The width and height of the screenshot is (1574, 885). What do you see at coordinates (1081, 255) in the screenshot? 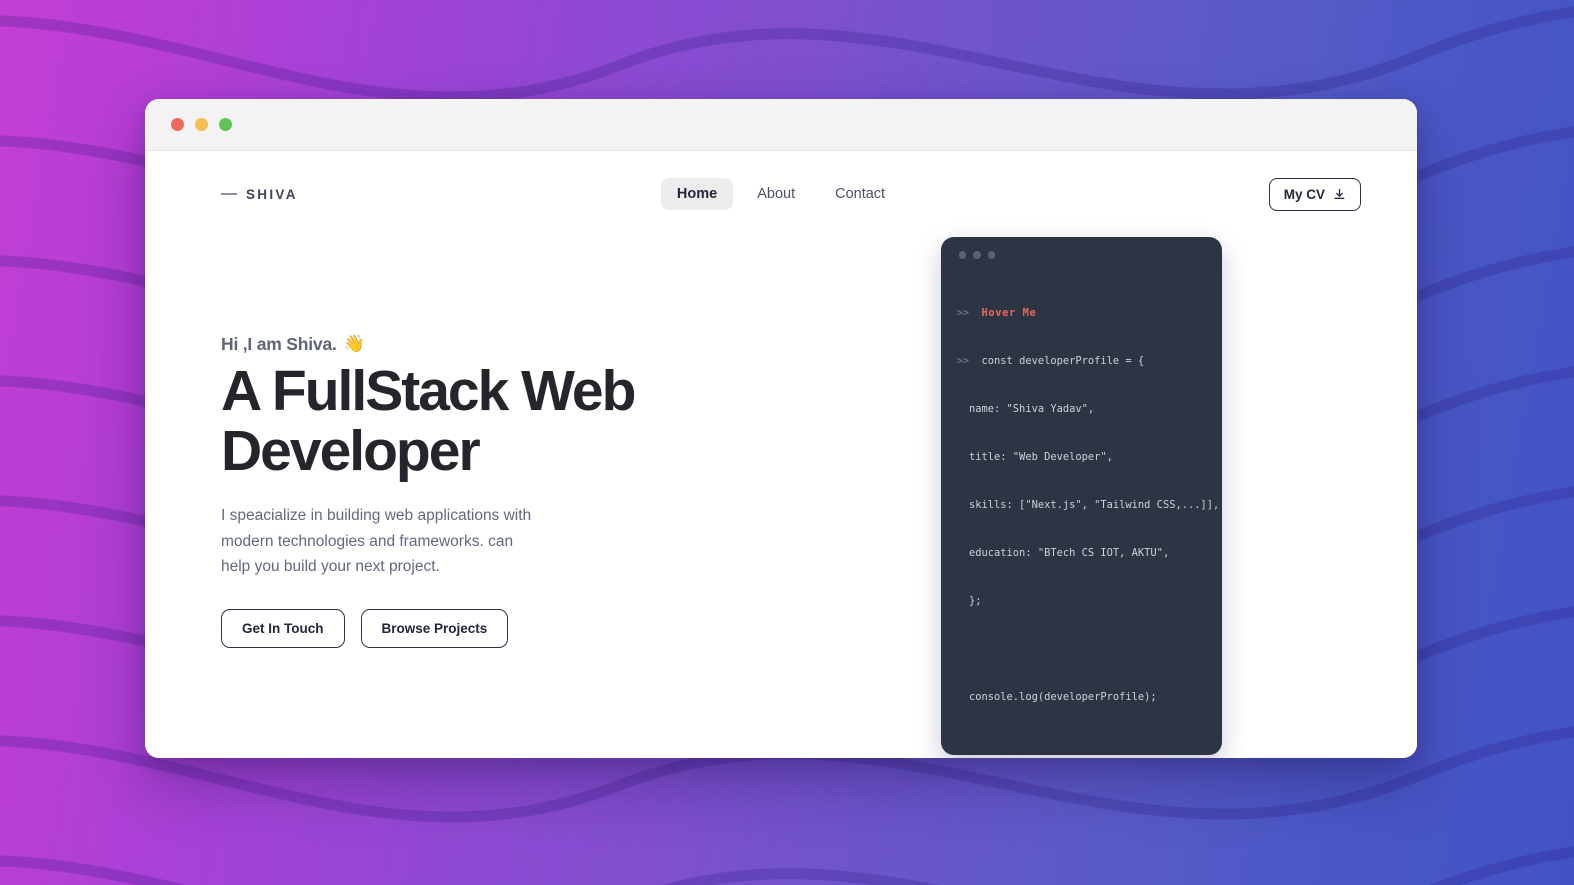
I see `terminal-window-dots` at bounding box center [1081, 255].